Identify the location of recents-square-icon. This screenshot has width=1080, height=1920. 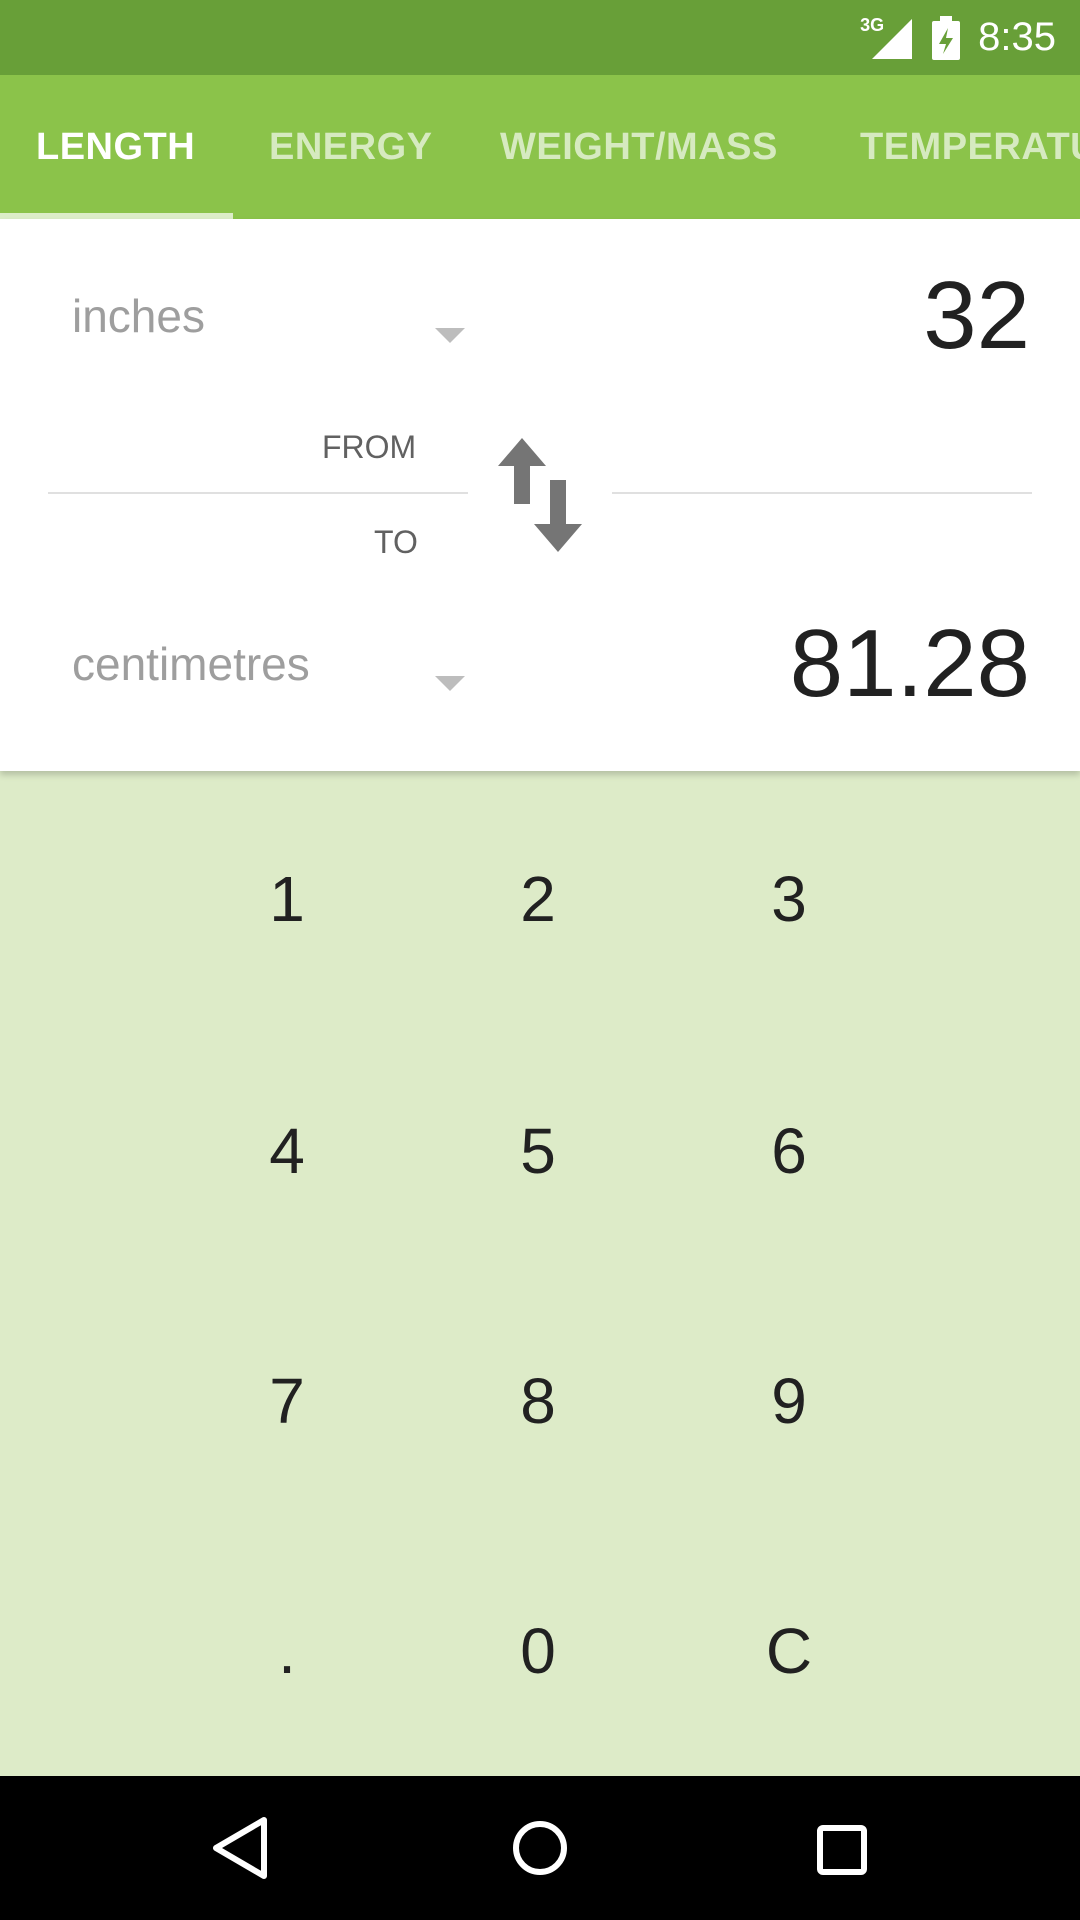
(842, 1850).